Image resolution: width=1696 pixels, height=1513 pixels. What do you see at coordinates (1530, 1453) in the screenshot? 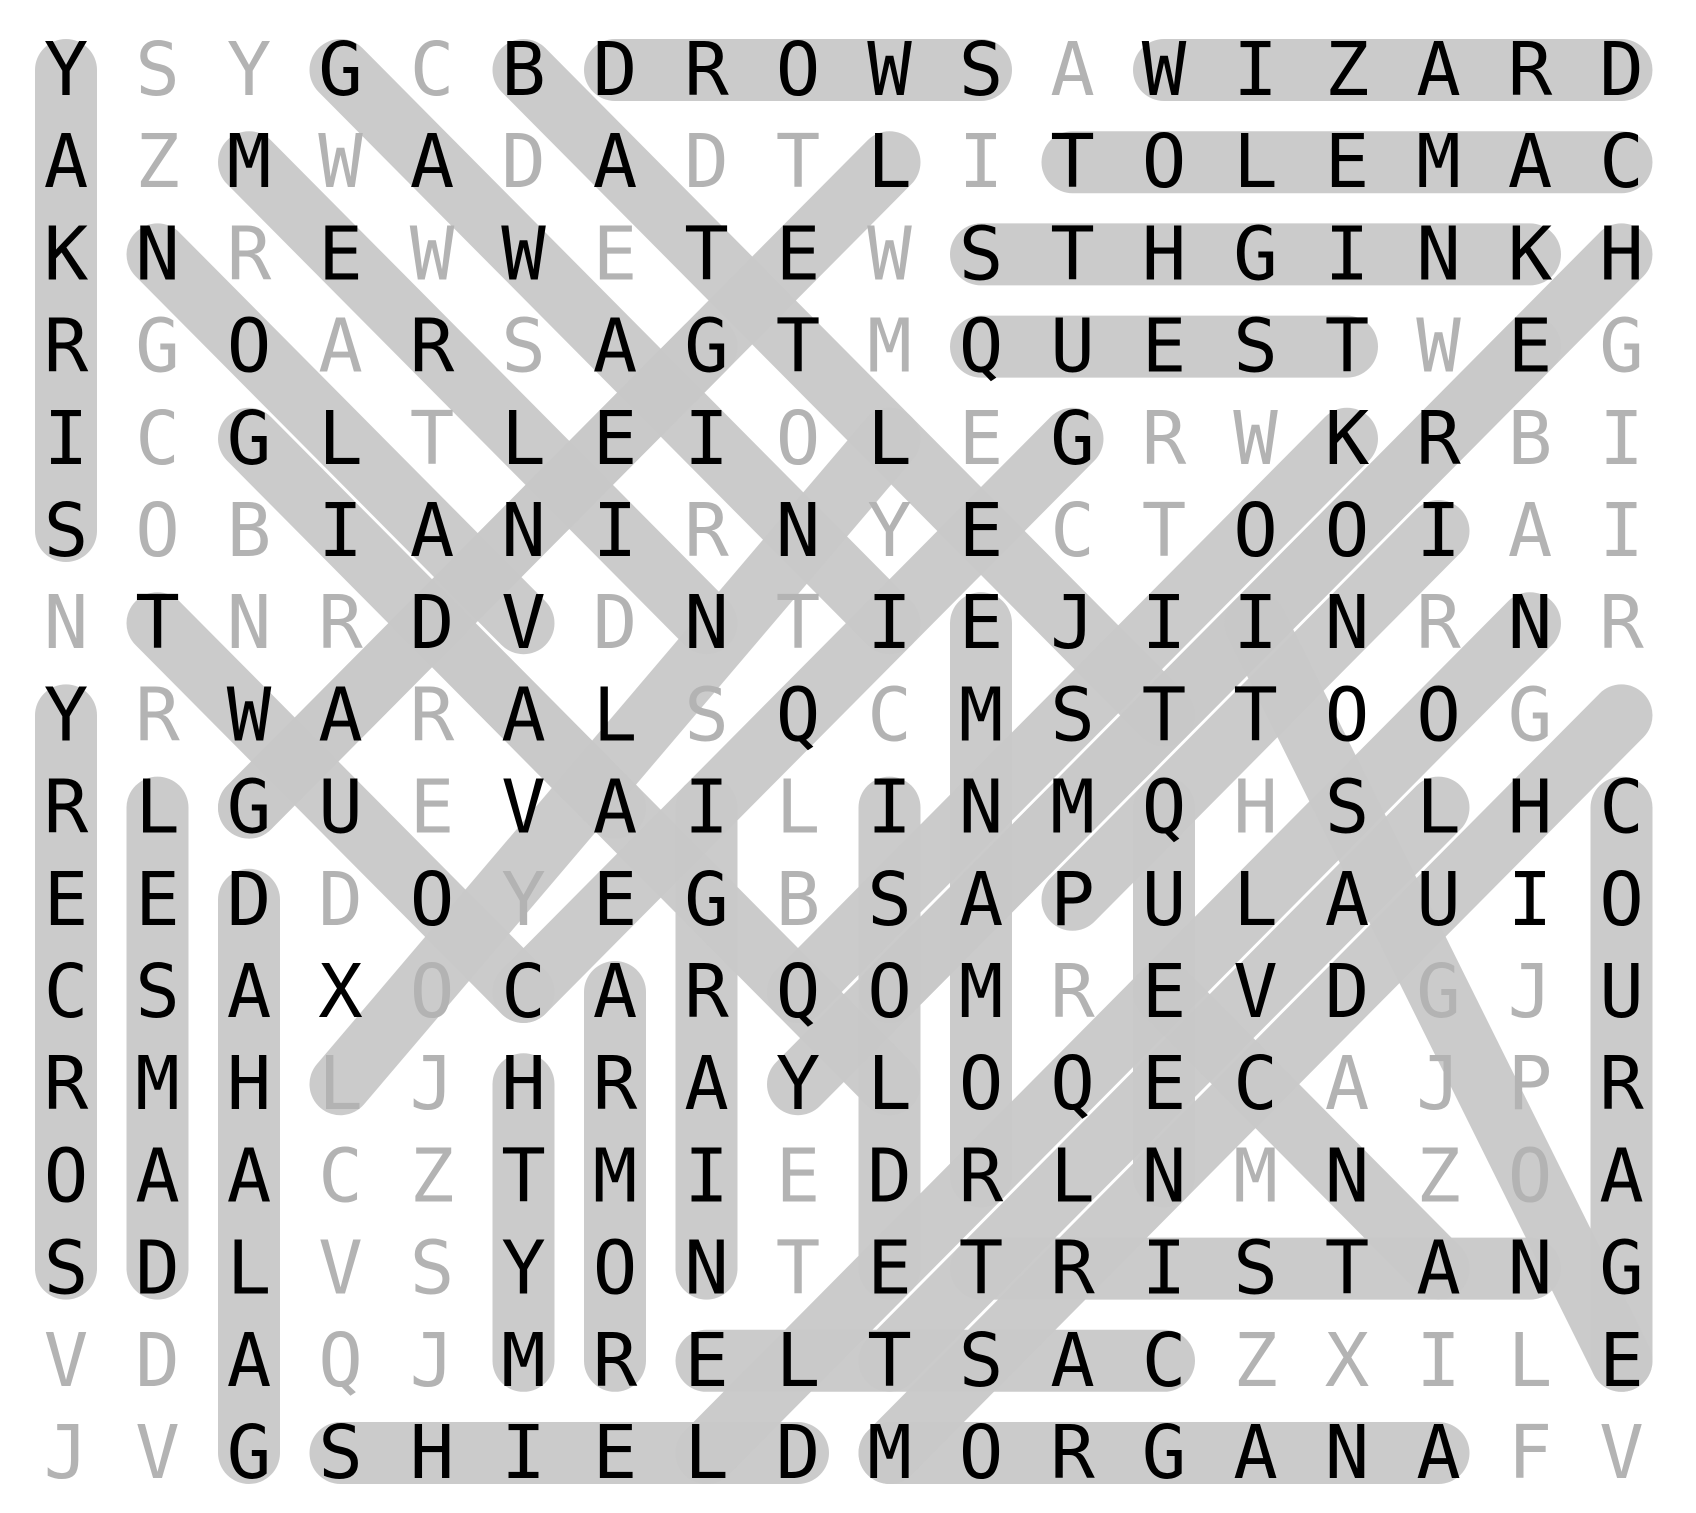
I see `letter-cell: F` at bounding box center [1530, 1453].